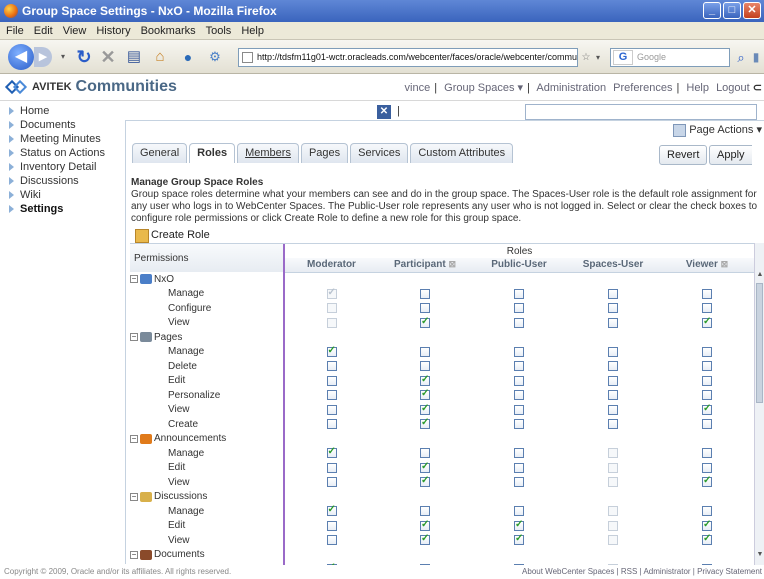 The width and height of the screenshot is (764, 579). I want to click on sidebar-item-home: Home, so click(62, 111).